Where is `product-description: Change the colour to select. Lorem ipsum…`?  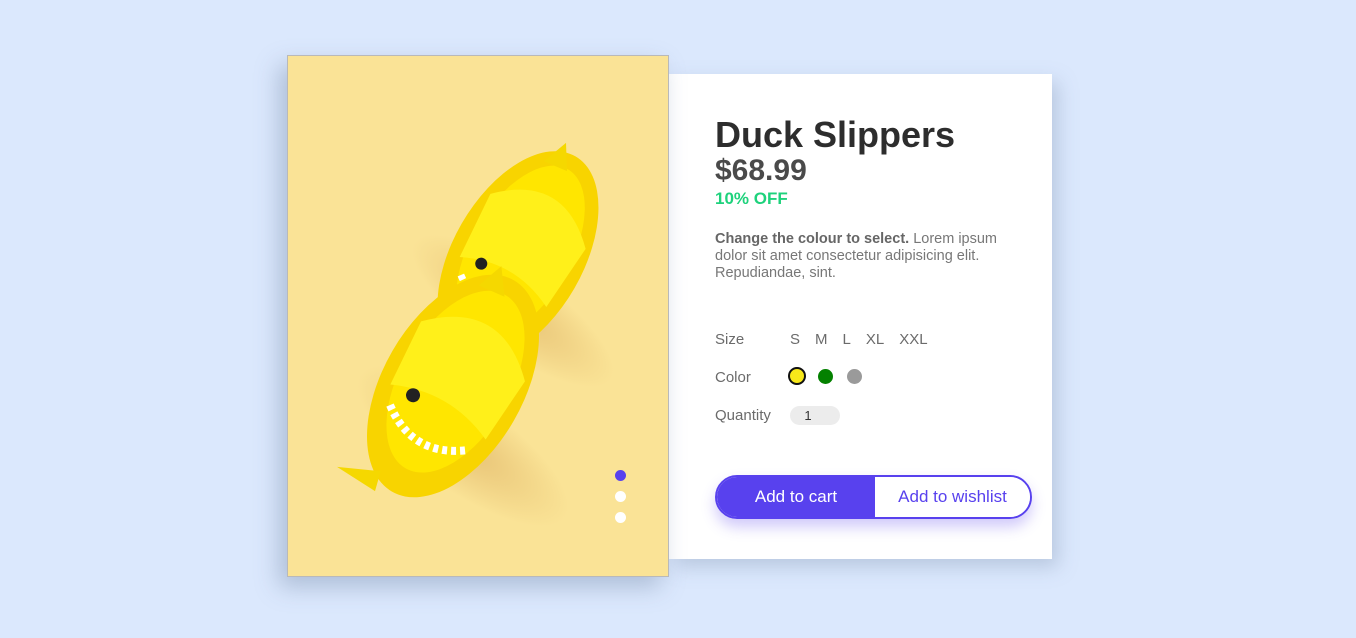 product-description: Change the colour to select. Lorem ipsum… is located at coordinates (865, 256).